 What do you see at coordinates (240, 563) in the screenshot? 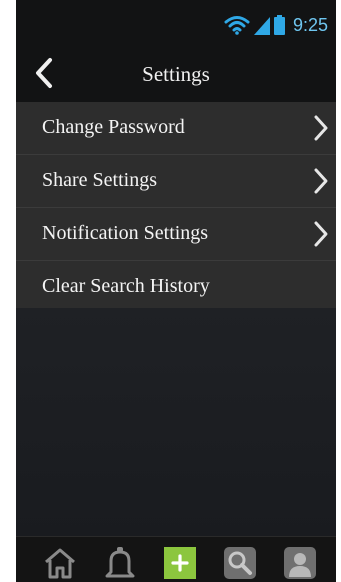
I see `search-icon` at bounding box center [240, 563].